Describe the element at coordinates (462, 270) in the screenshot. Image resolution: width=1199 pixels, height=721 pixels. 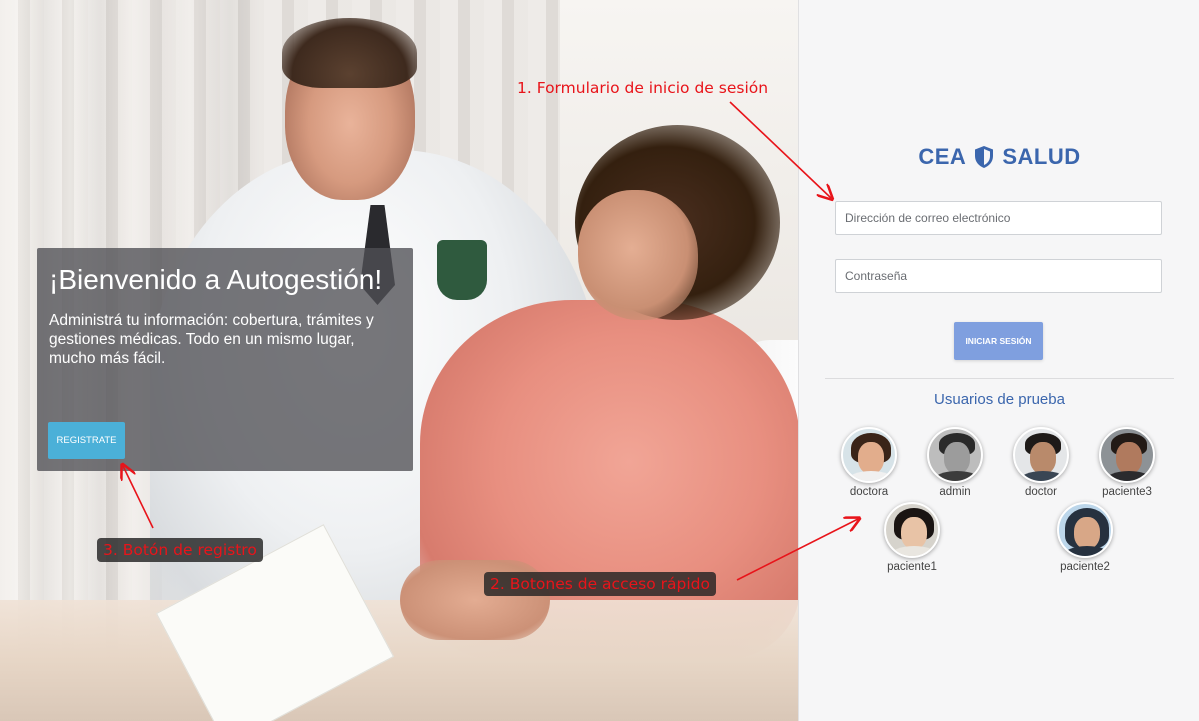
I see `doctor-badge` at that location.